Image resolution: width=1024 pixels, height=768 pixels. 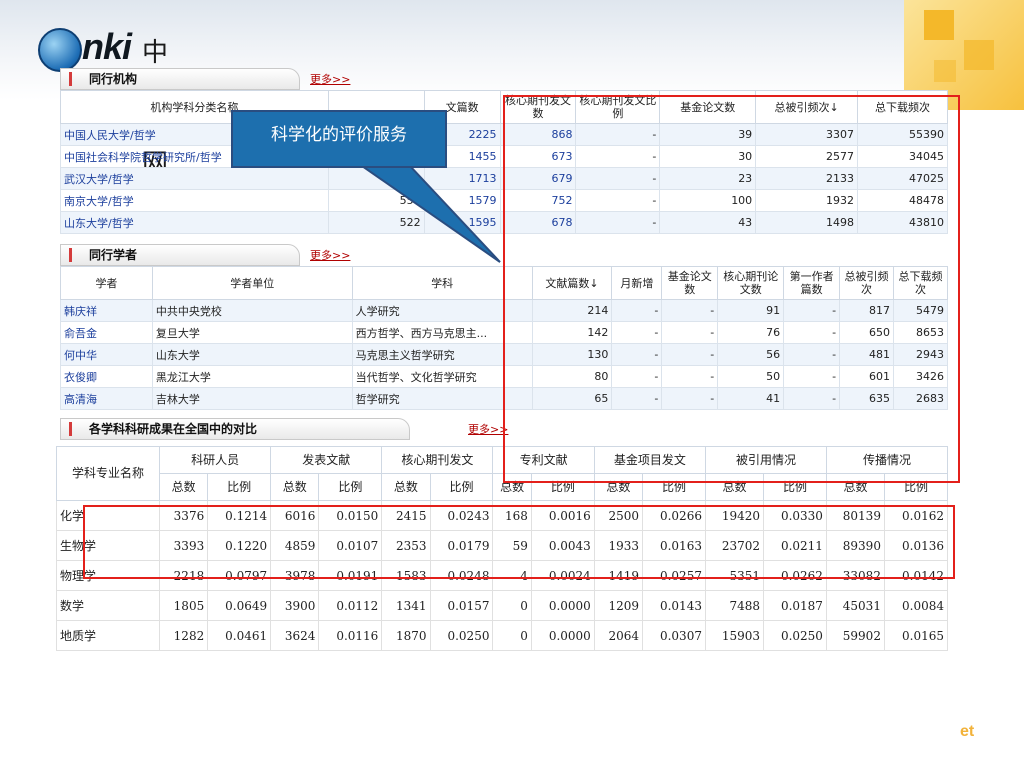 I want to click on discipline-name: 物理学, so click(x=108, y=575).